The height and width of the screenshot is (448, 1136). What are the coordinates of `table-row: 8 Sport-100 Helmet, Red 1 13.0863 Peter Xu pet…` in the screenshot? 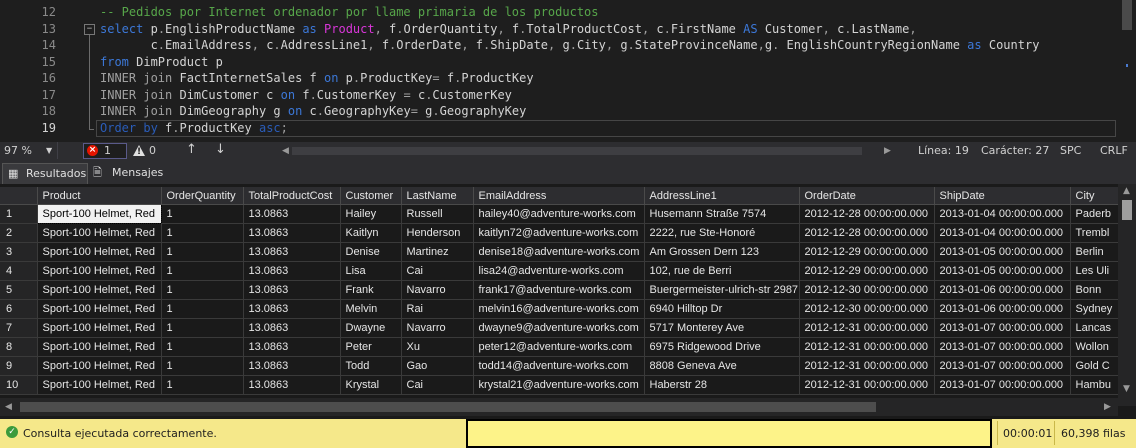 It's located at (559, 347).